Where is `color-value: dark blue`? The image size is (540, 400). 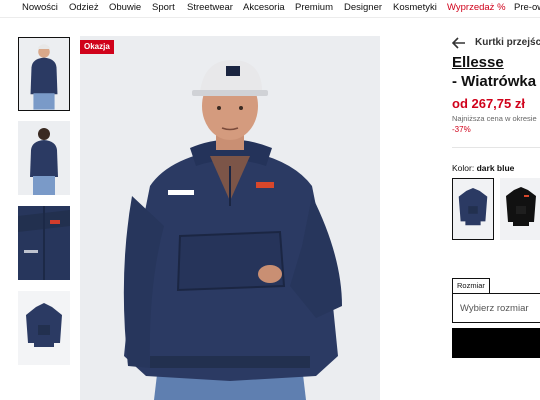
color-value: dark blue is located at coordinates (495, 168).